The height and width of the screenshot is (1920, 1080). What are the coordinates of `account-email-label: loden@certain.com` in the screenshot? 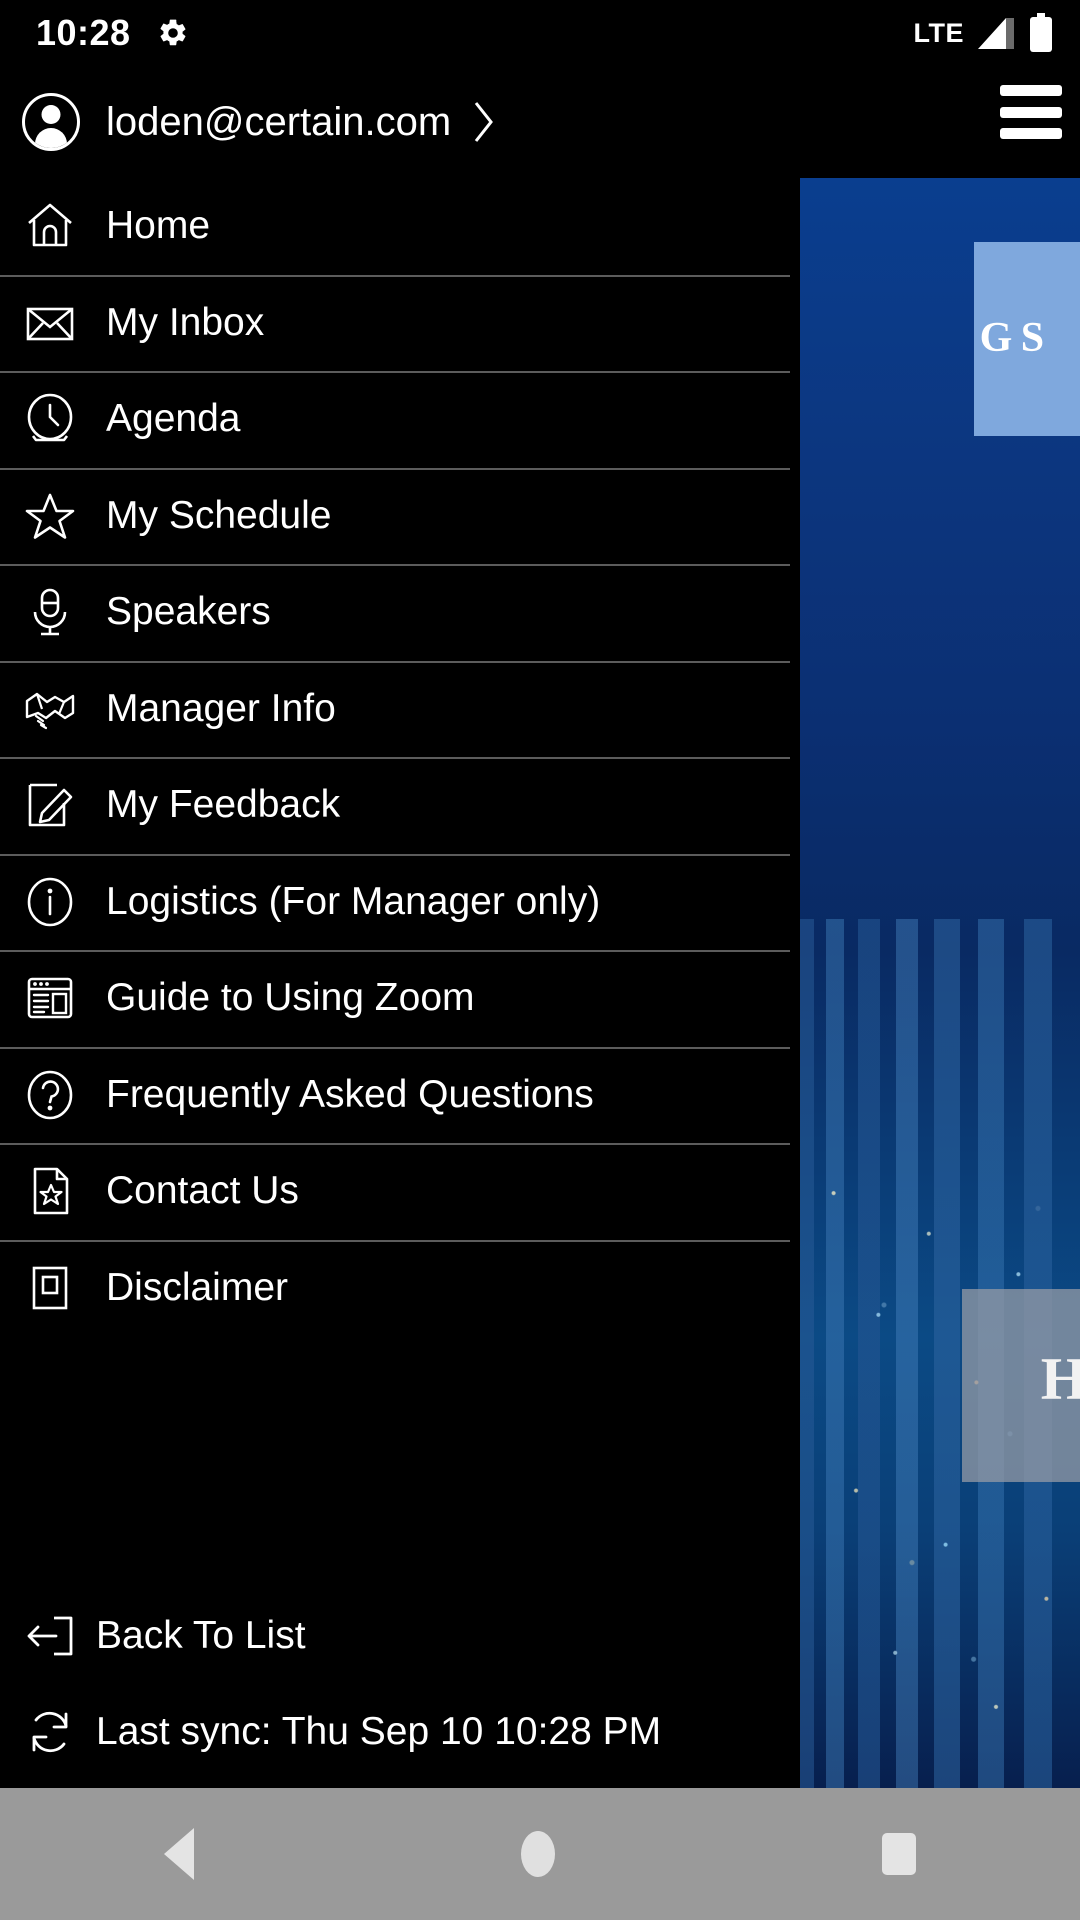 It's located at (279, 121).